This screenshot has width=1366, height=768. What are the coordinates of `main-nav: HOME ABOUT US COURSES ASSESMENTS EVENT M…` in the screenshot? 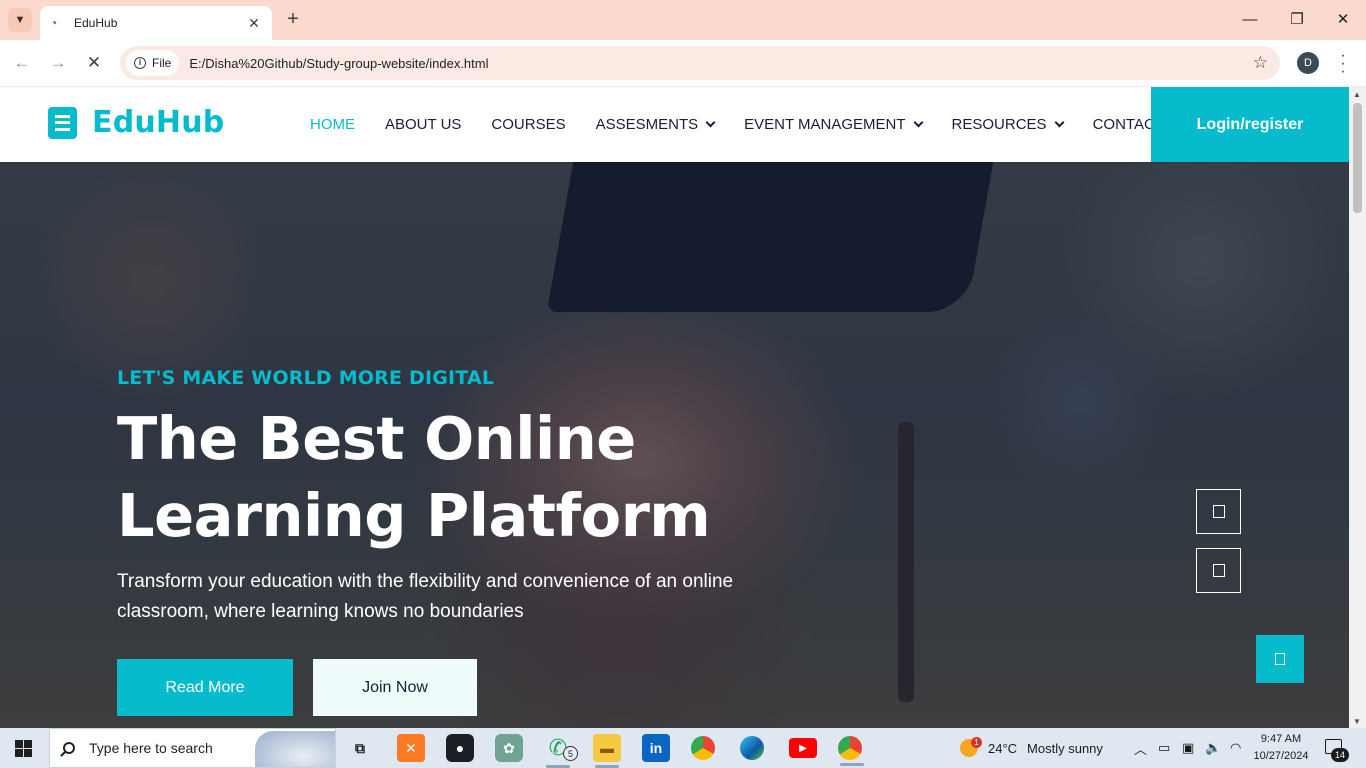 It's located at (752, 124).